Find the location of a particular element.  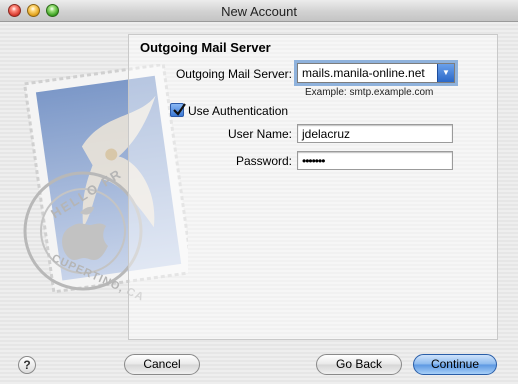

help-button: ? is located at coordinates (27, 365).